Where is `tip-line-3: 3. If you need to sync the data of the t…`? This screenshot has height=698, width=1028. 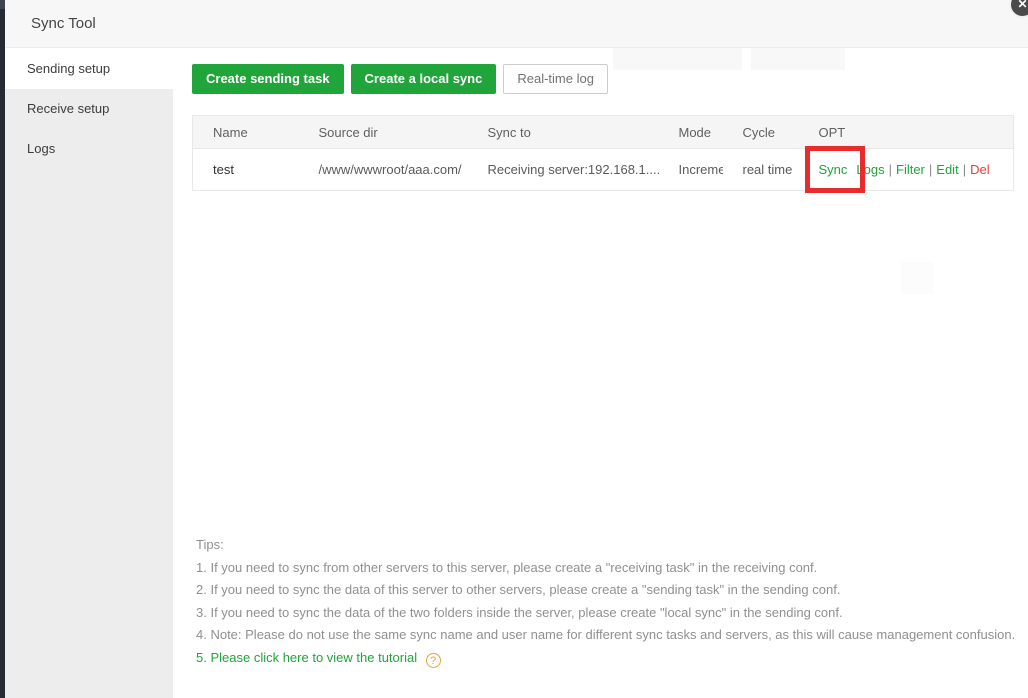 tip-line-3: 3. If you need to sync the data of the t… is located at coordinates (519, 612).